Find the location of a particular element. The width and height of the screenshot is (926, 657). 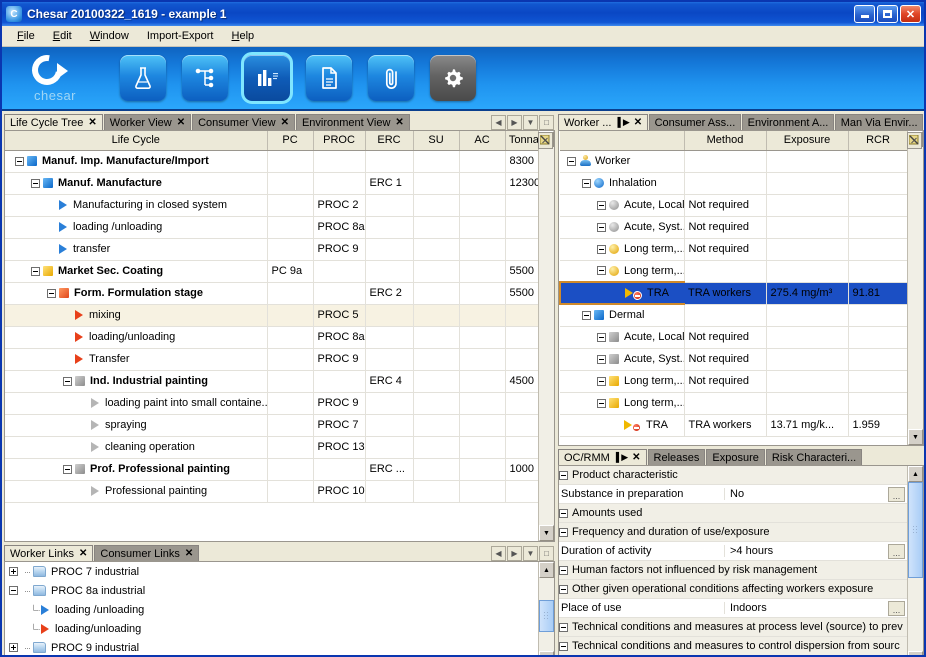

toolbar-button-life-cycle-tree is located at coordinates (205, 78).